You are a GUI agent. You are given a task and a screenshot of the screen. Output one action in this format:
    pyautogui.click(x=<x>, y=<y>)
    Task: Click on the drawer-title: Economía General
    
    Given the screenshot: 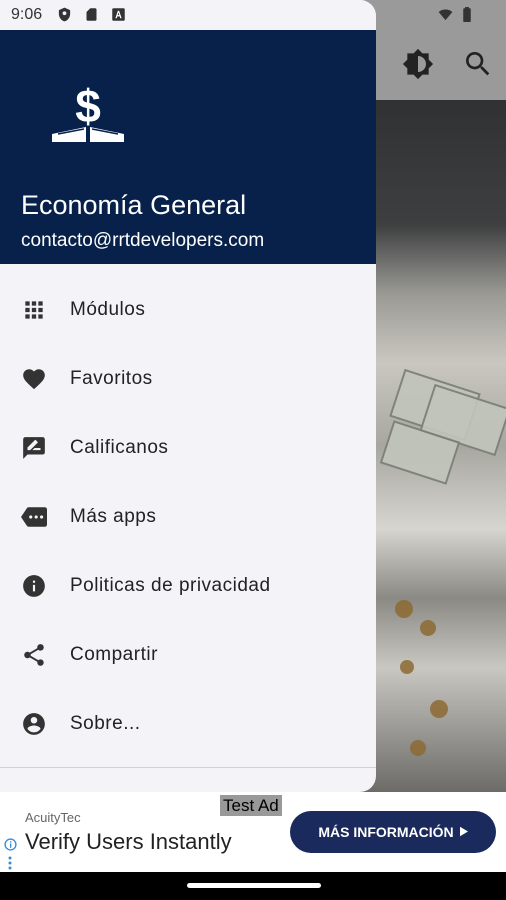 What is the action you would take?
    pyautogui.click(x=134, y=205)
    